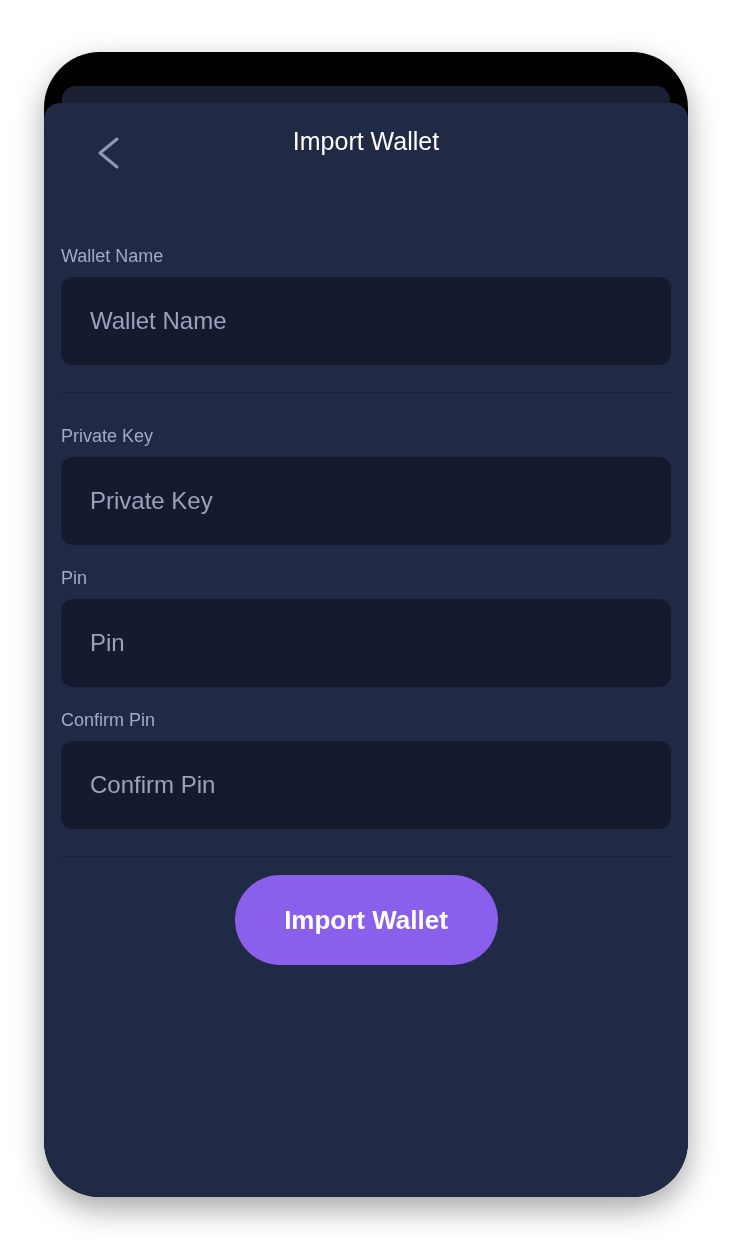 The width and height of the screenshot is (731, 1247). What do you see at coordinates (74, 578) in the screenshot?
I see `field-label: Pin` at bounding box center [74, 578].